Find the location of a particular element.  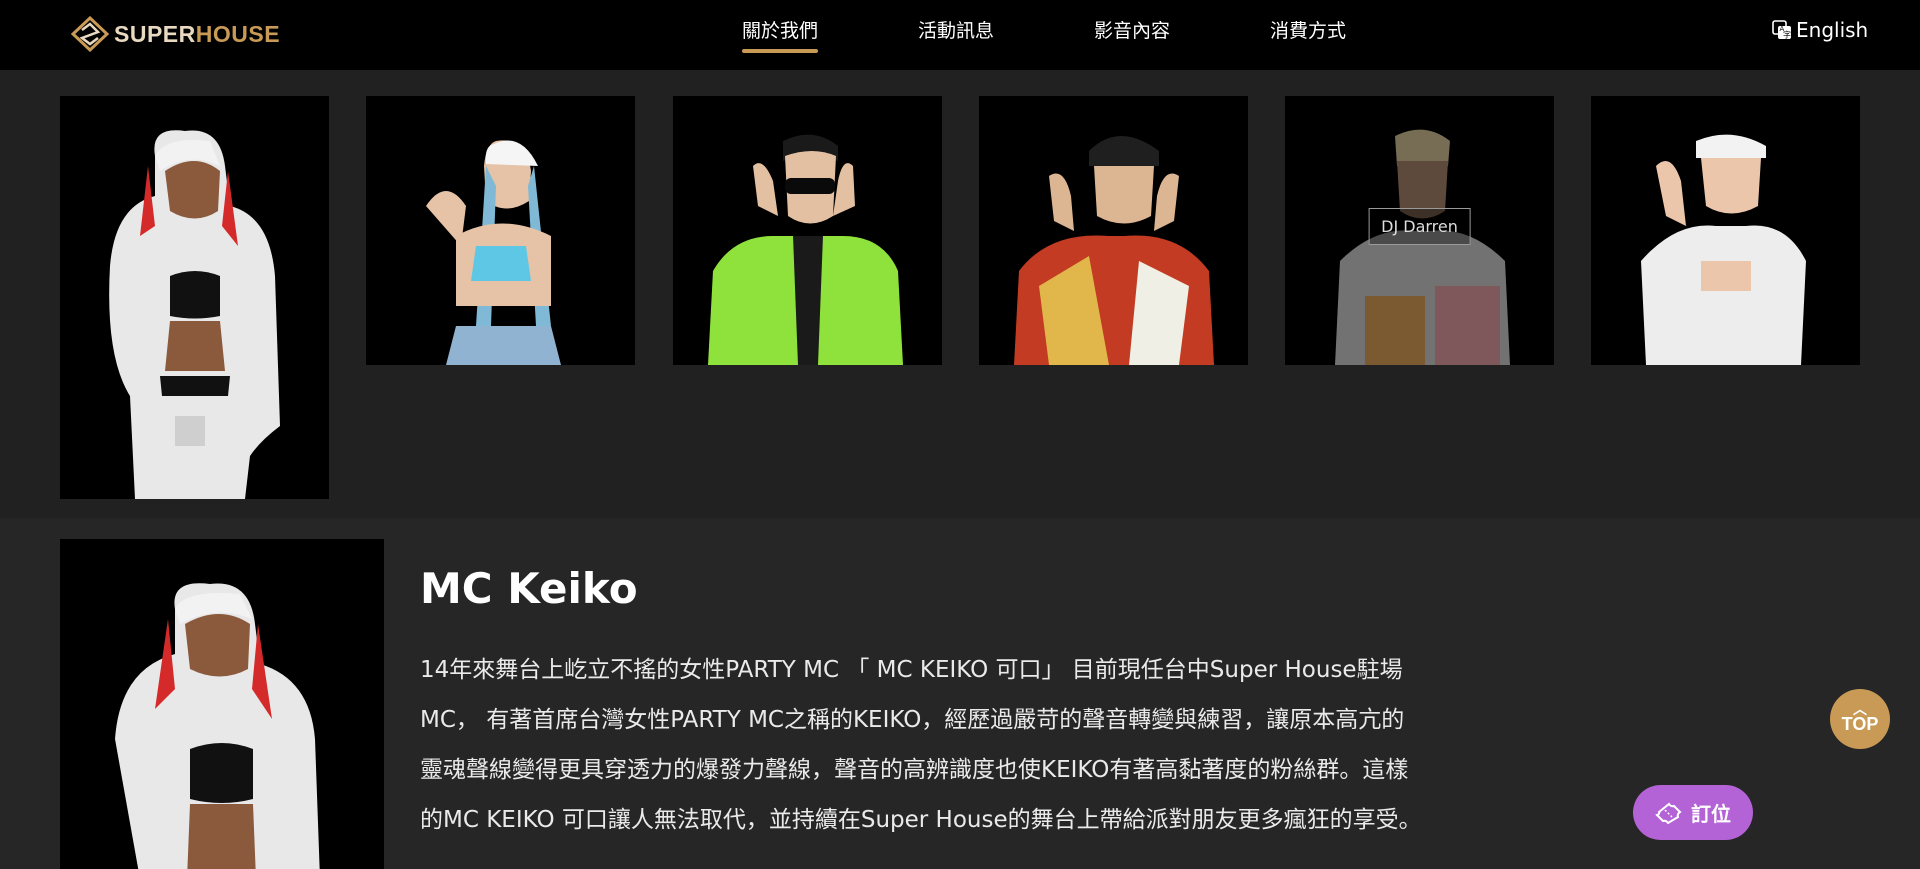

logo: SUPERHOUSE is located at coordinates (175, 34).